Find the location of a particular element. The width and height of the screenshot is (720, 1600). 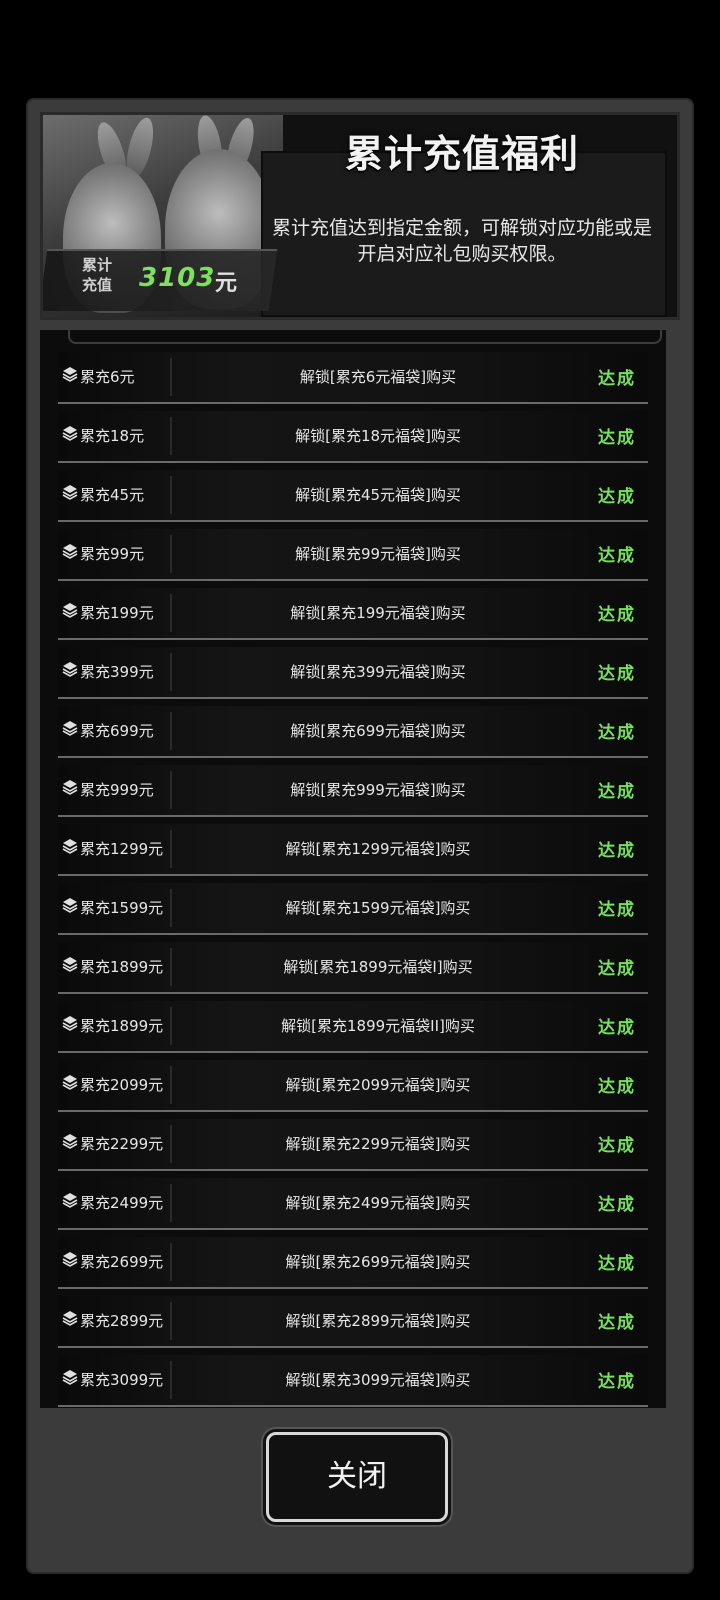

row-description: 解锁[累充1599元福袋]购买 is located at coordinates (378, 908).